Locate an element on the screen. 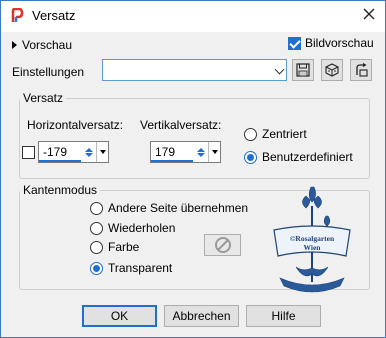 The image size is (386, 338). reset-icon is located at coordinates (332, 70).